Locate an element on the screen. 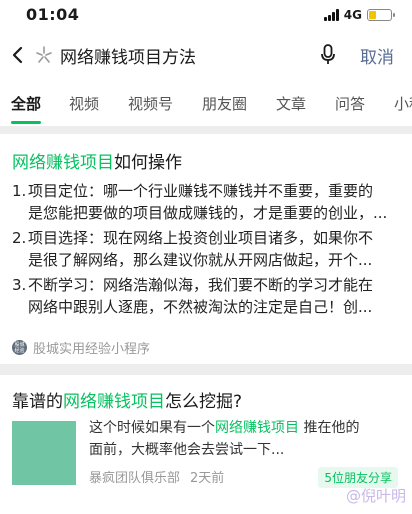 The height and width of the screenshot is (514, 412). tab-bar: 全部 视频 视频号 朋友圈 文章 问答 小程 is located at coordinates (206, 103).